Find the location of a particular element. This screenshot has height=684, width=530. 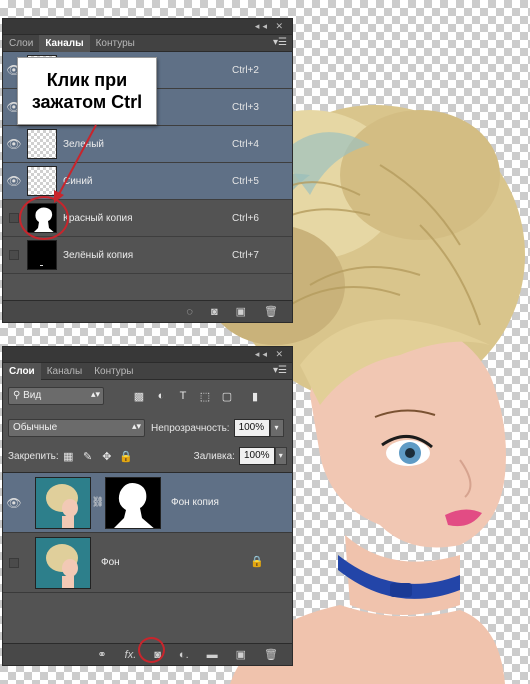

layers-list: 👁 ⛓ Фон копия Фон 🔒 is located at coordinates (147, 532).